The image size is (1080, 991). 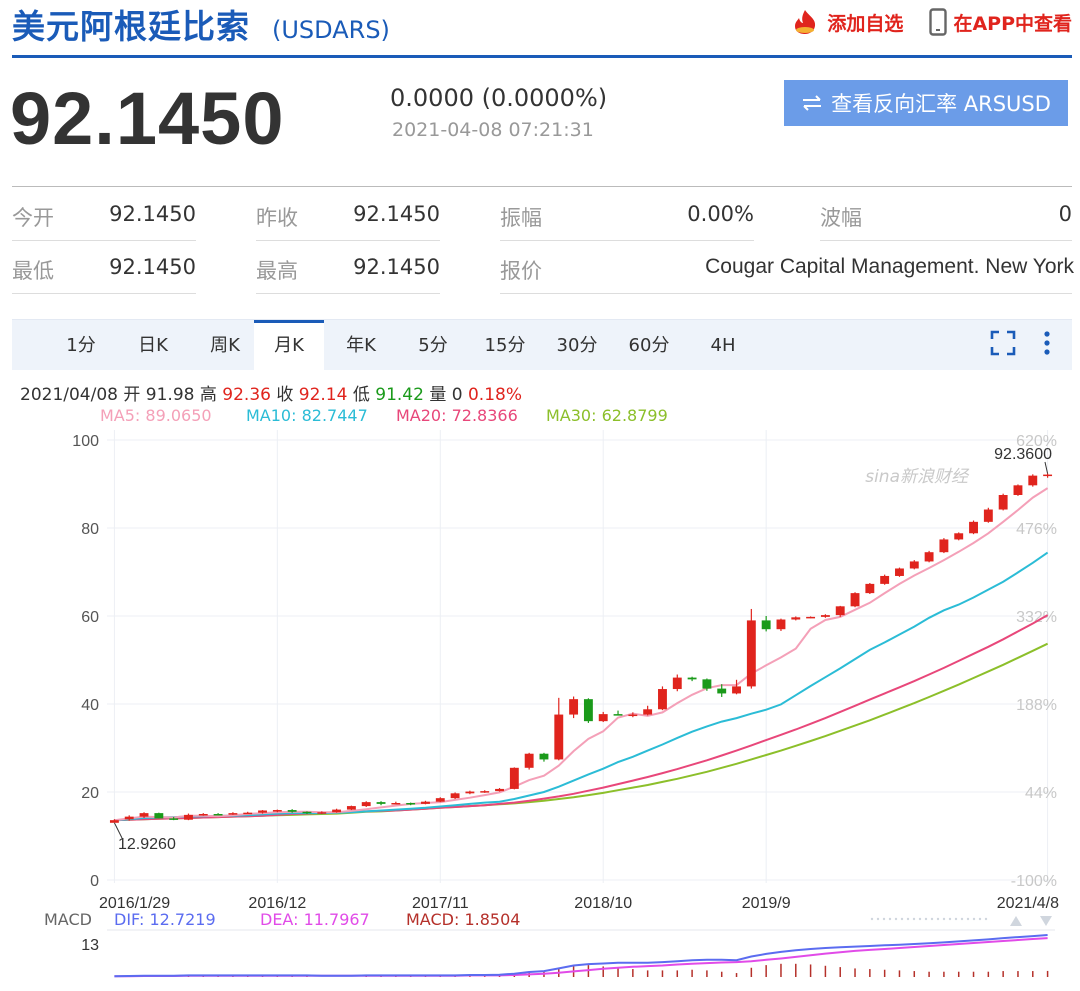 I want to click on y-tick-label: 60, so click(x=90, y=617).